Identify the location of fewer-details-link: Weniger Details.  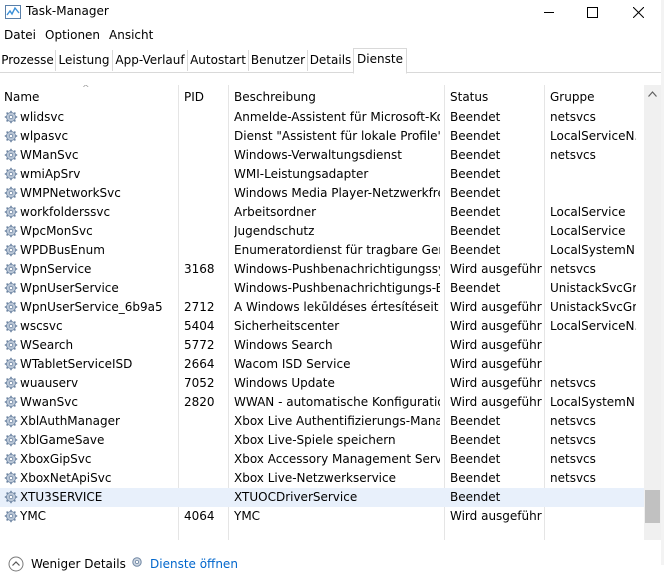
(78, 564).